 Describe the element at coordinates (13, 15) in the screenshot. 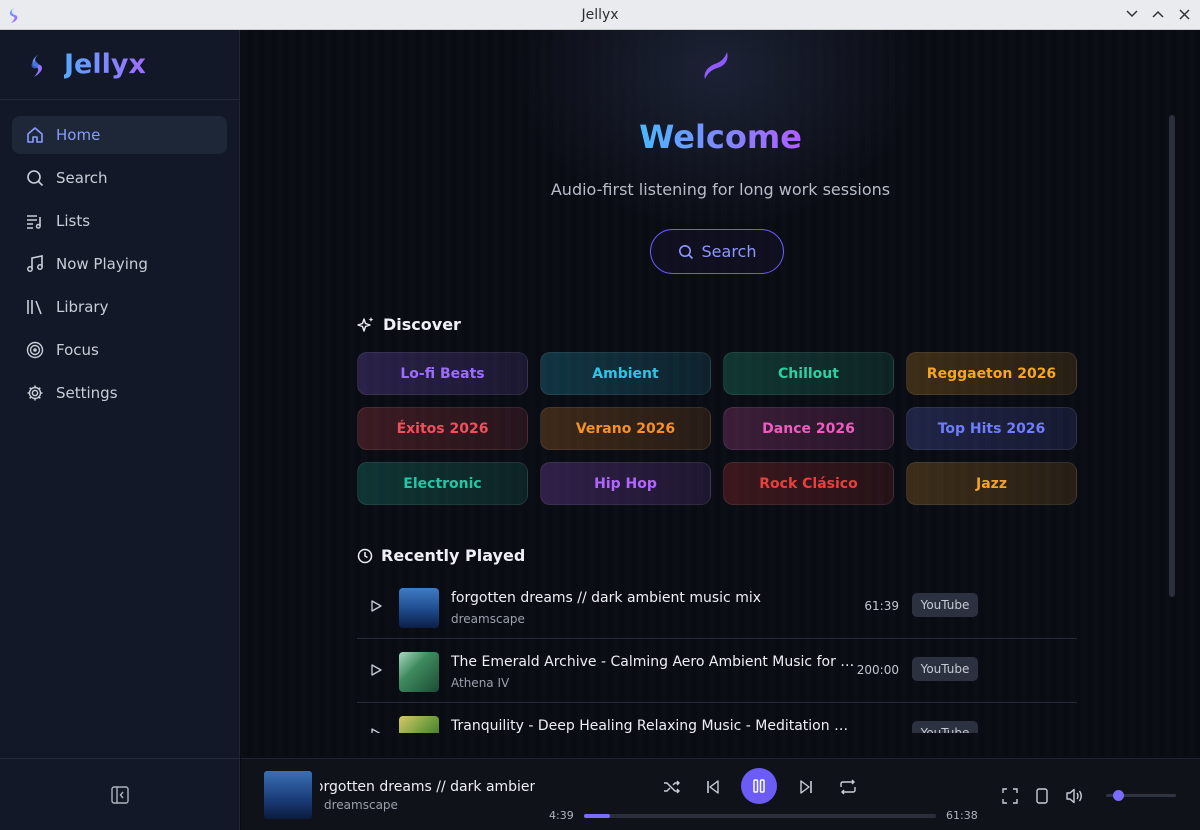

I see `app-logo-icon` at that location.